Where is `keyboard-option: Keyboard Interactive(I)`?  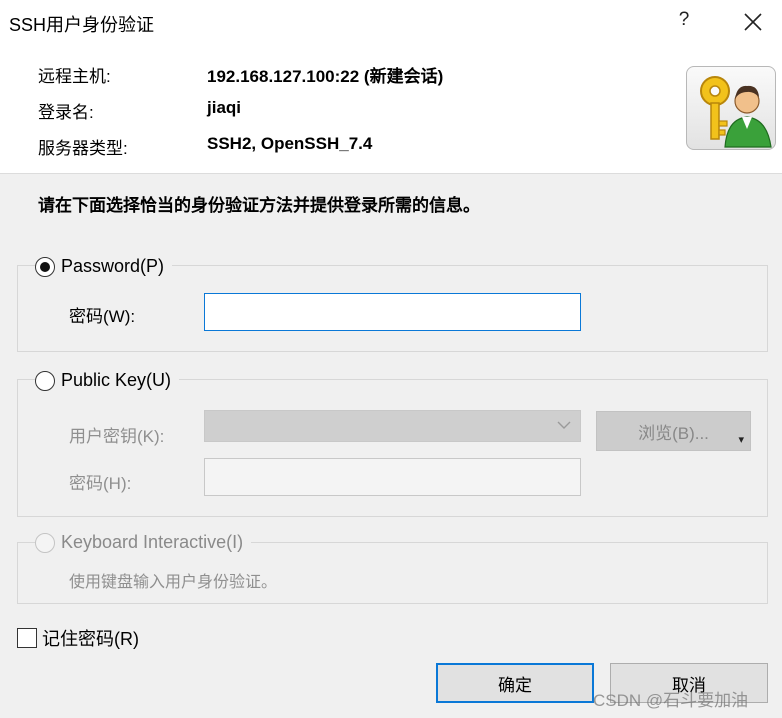 keyboard-option: Keyboard Interactive(I) is located at coordinates (143, 542).